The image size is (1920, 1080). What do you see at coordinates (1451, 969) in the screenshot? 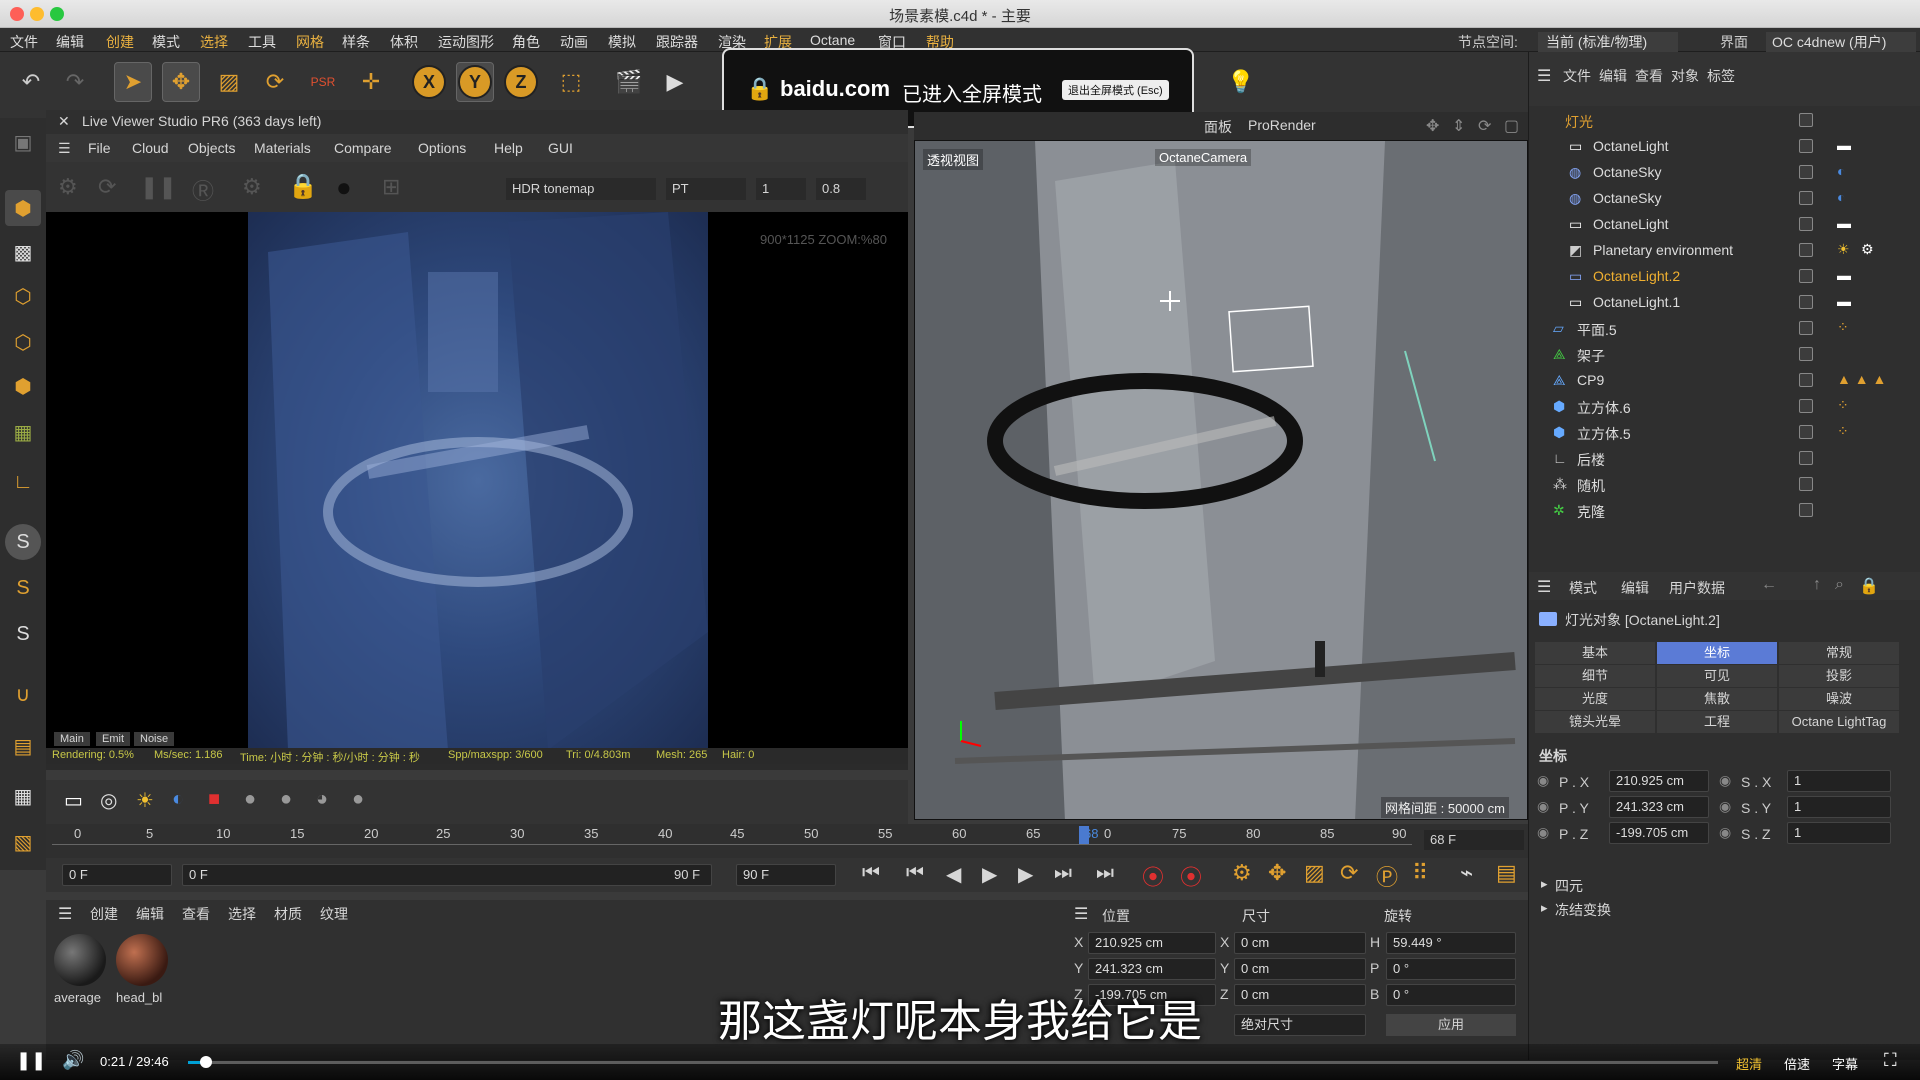
I see `rotation-p-field: 0 °` at bounding box center [1451, 969].